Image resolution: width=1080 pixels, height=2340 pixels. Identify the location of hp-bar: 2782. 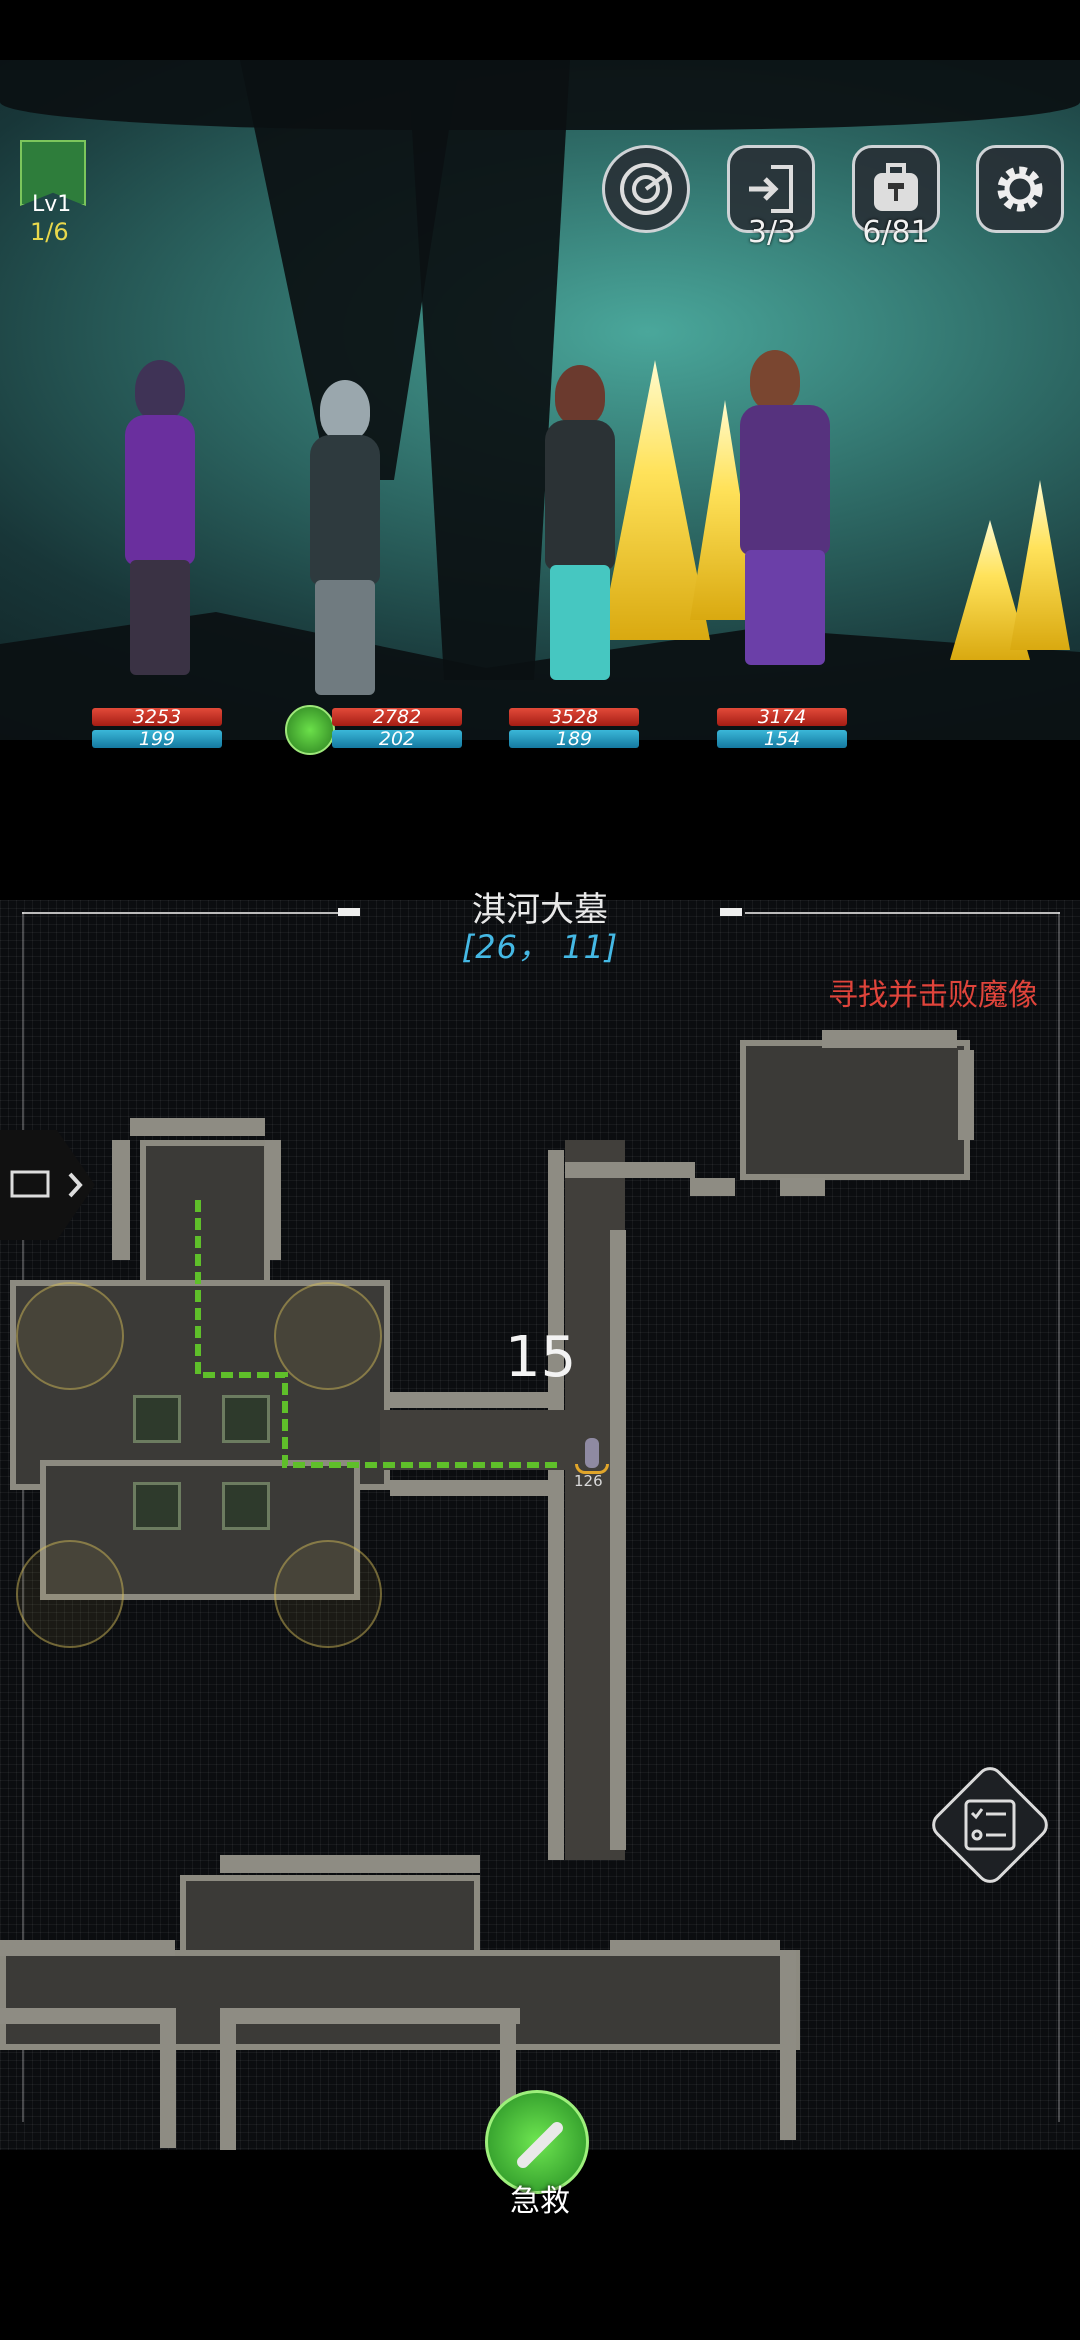
(397, 717).